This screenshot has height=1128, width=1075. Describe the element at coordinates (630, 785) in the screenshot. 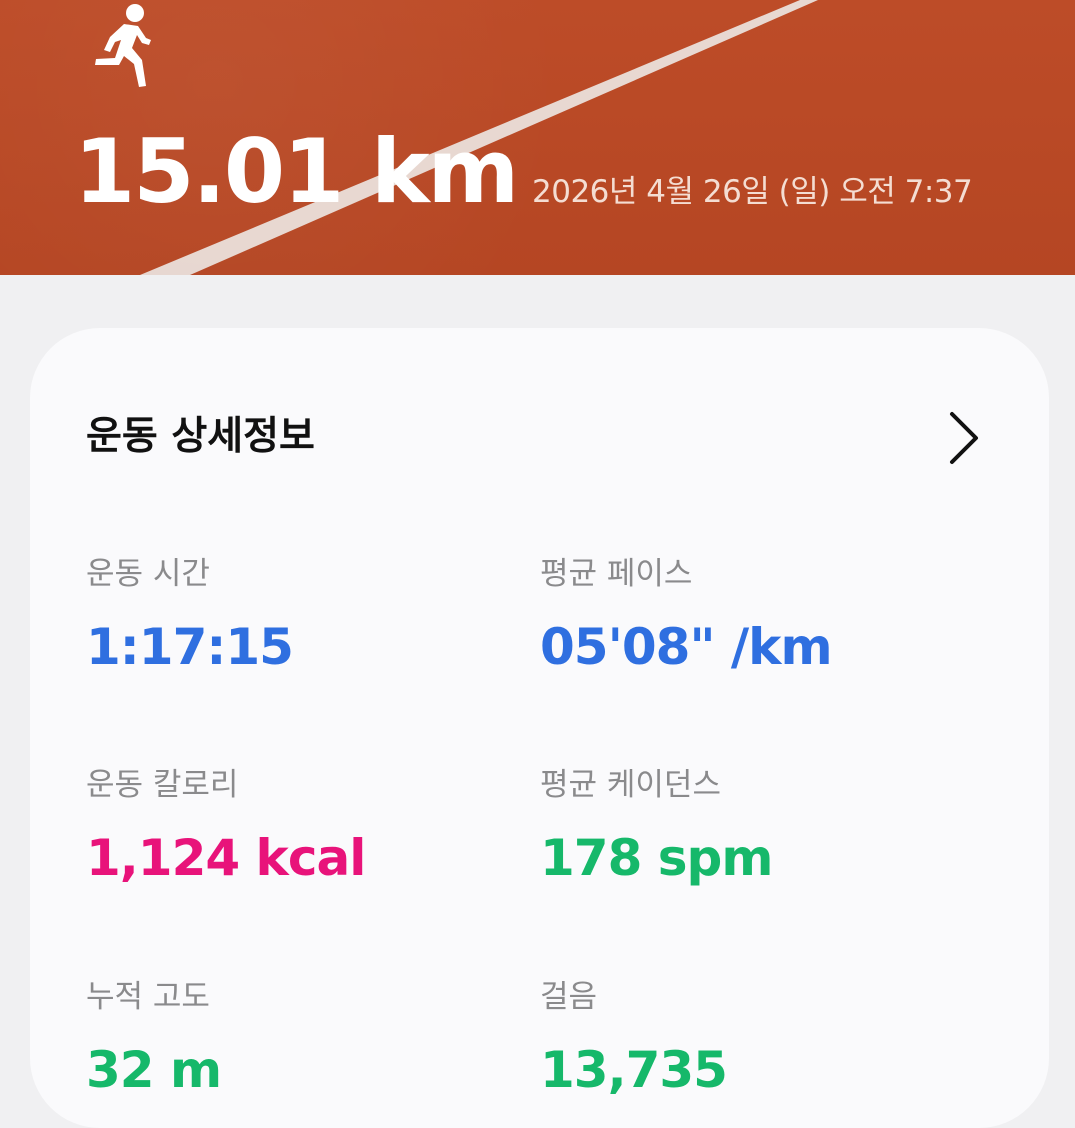

I see `stat-label: 평균 케이던스` at that location.